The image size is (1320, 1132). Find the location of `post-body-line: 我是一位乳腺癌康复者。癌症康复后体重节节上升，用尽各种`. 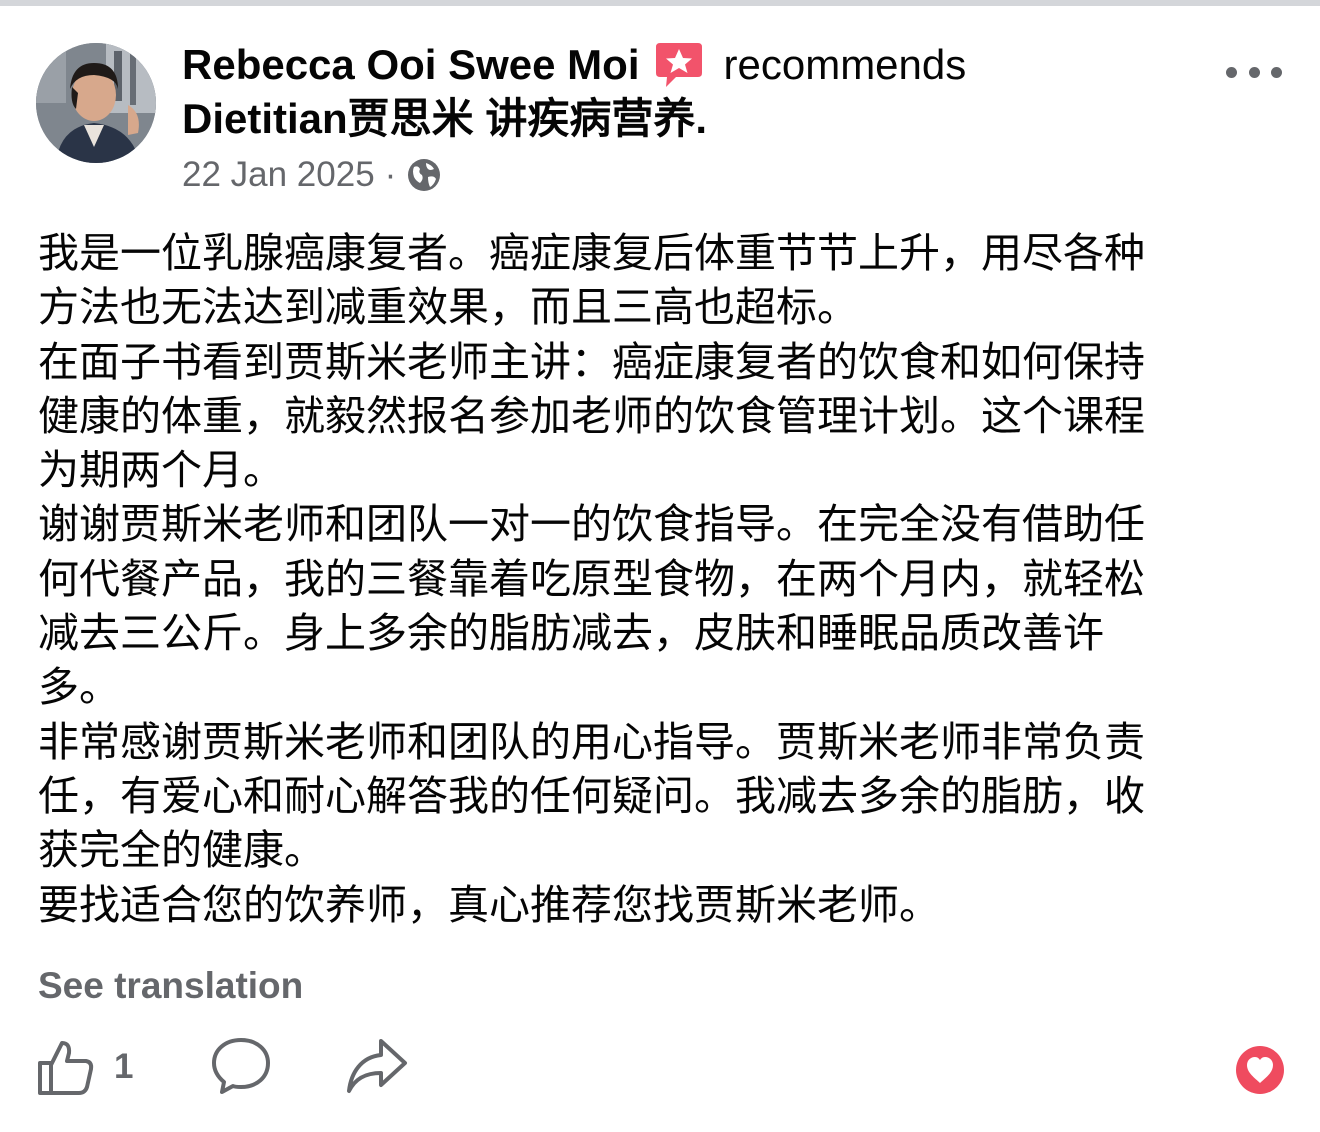

post-body-line: 我是一位乳腺癌康复者。癌症康复后体重节节上升，用尽各种 is located at coordinates (591, 253).